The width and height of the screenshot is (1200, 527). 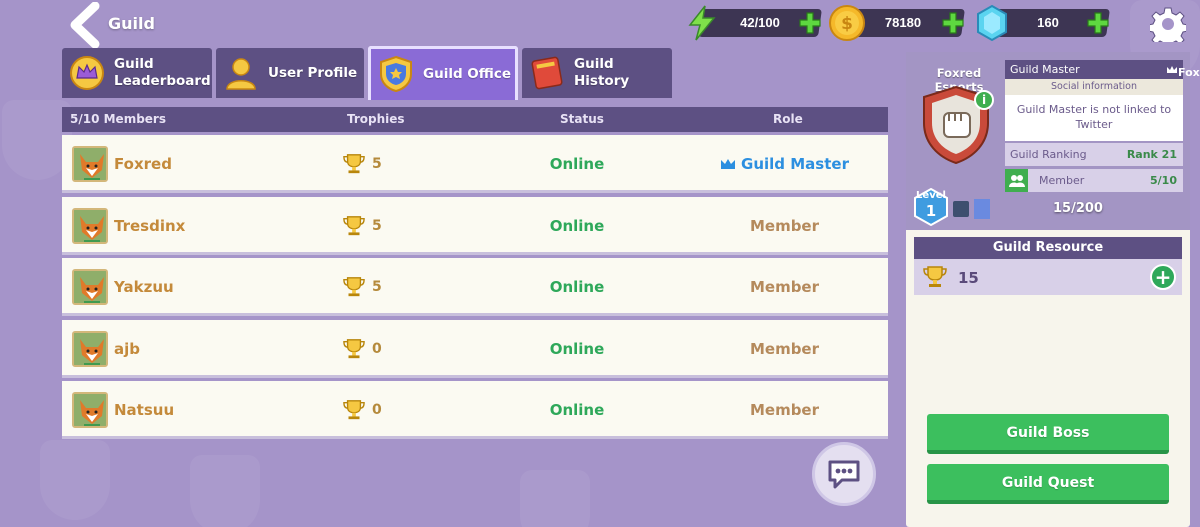 I want to click on guild-master-header: Guild Master Foxred, so click(x=1102, y=69).